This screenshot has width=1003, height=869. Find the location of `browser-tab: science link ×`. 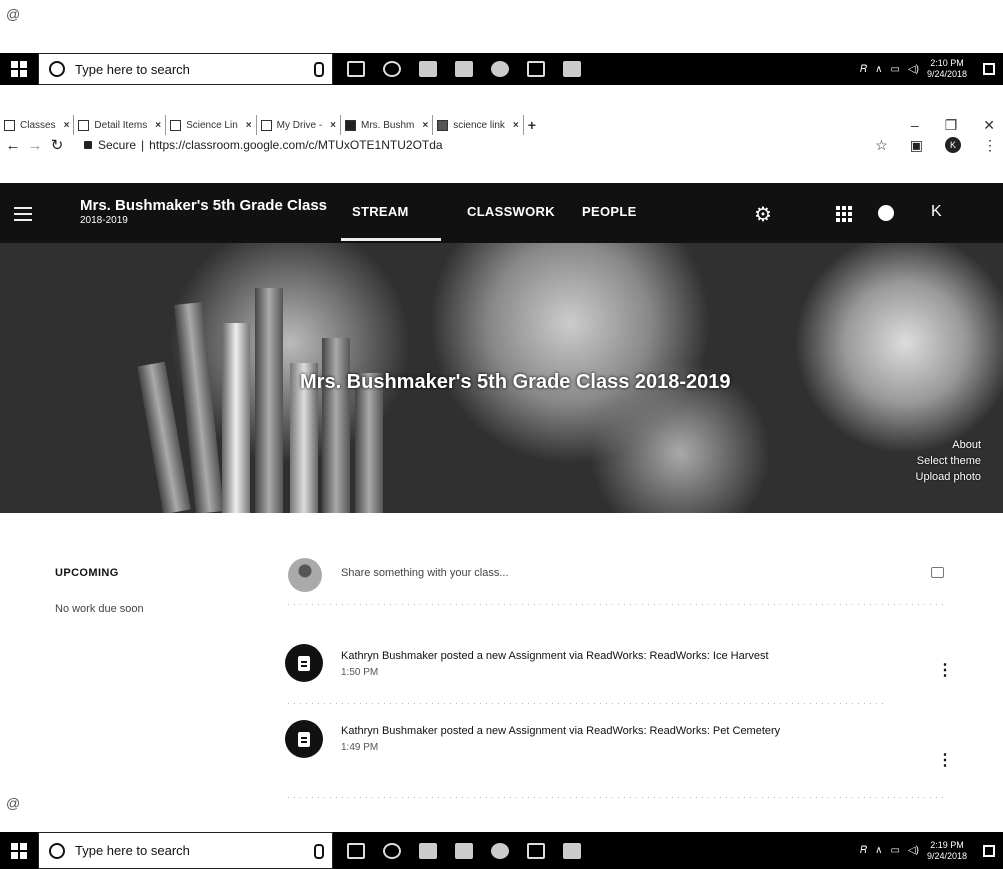

browser-tab: science link × is located at coordinates (478, 125).